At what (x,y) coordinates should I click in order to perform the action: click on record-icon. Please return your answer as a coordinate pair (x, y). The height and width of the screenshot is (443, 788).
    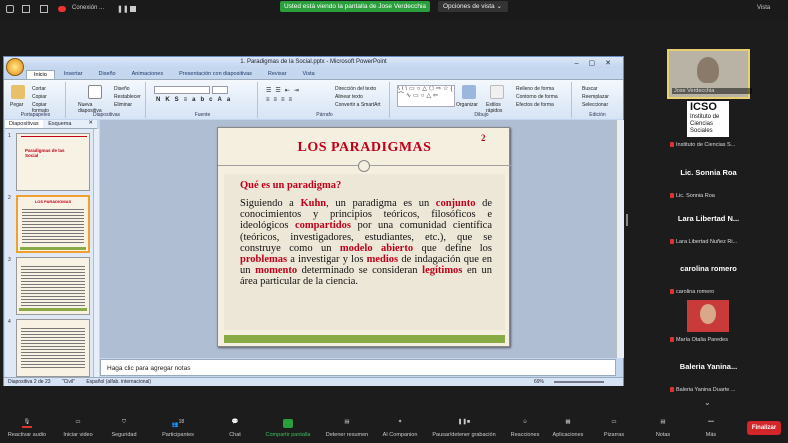
    Looking at the image, I should click on (44, 9).